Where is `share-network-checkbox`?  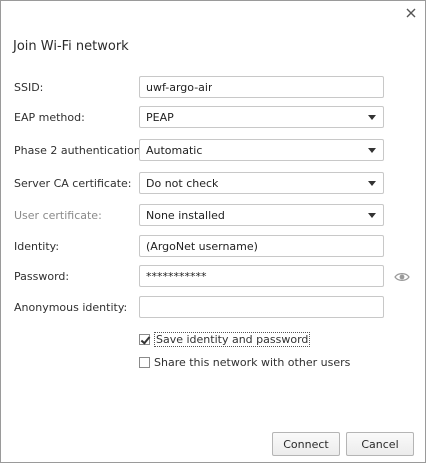 share-network-checkbox is located at coordinates (144, 362).